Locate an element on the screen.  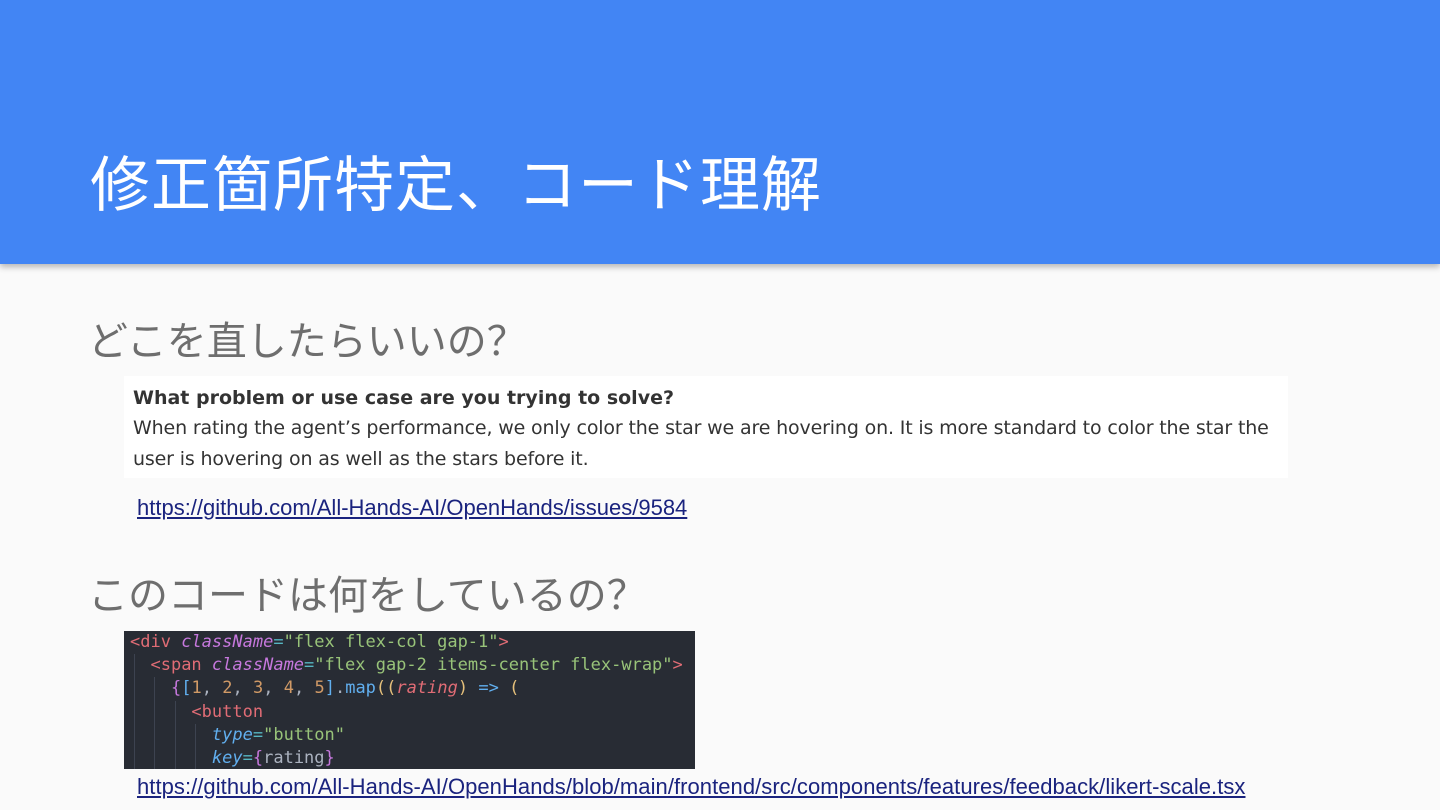
code-line: <button is located at coordinates (409, 712).